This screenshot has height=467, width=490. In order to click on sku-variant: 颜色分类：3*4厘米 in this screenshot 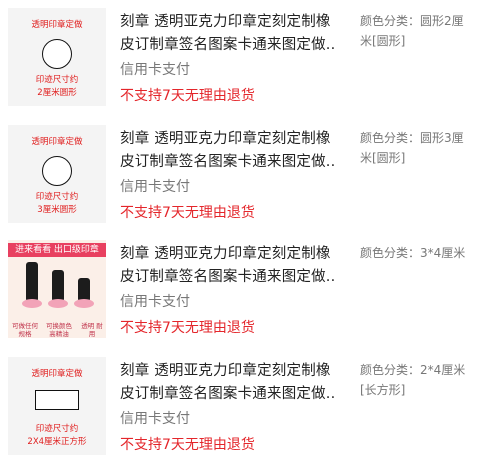, I will do `click(413, 253)`.